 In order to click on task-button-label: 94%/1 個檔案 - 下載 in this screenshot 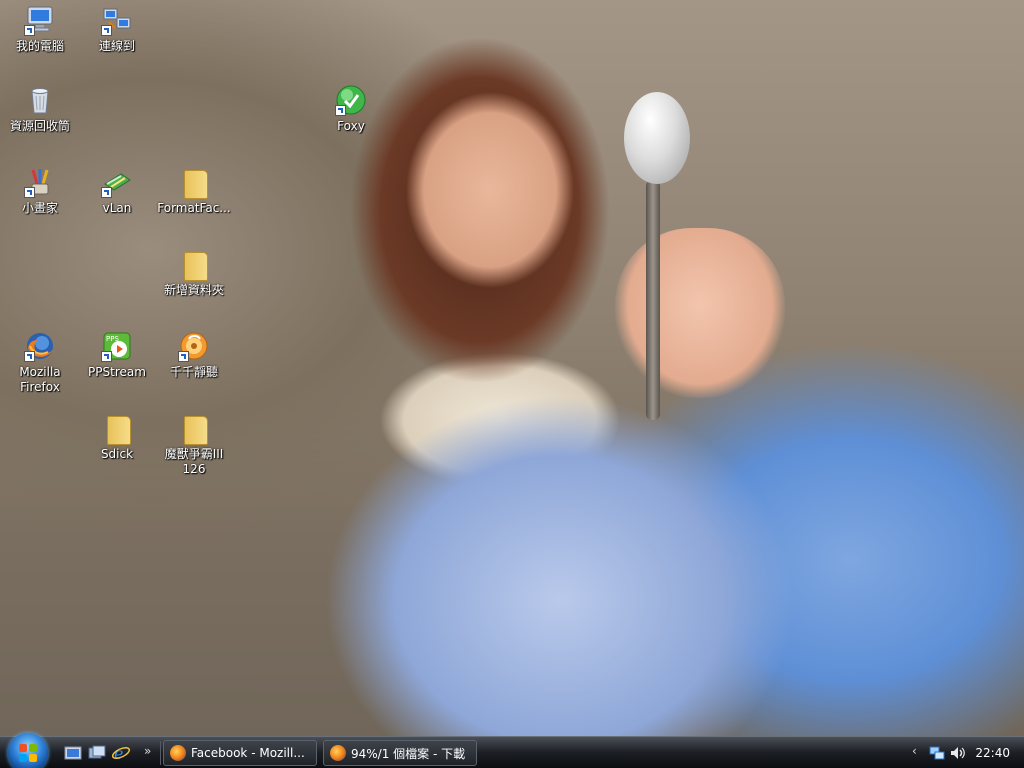, I will do `click(408, 753)`.